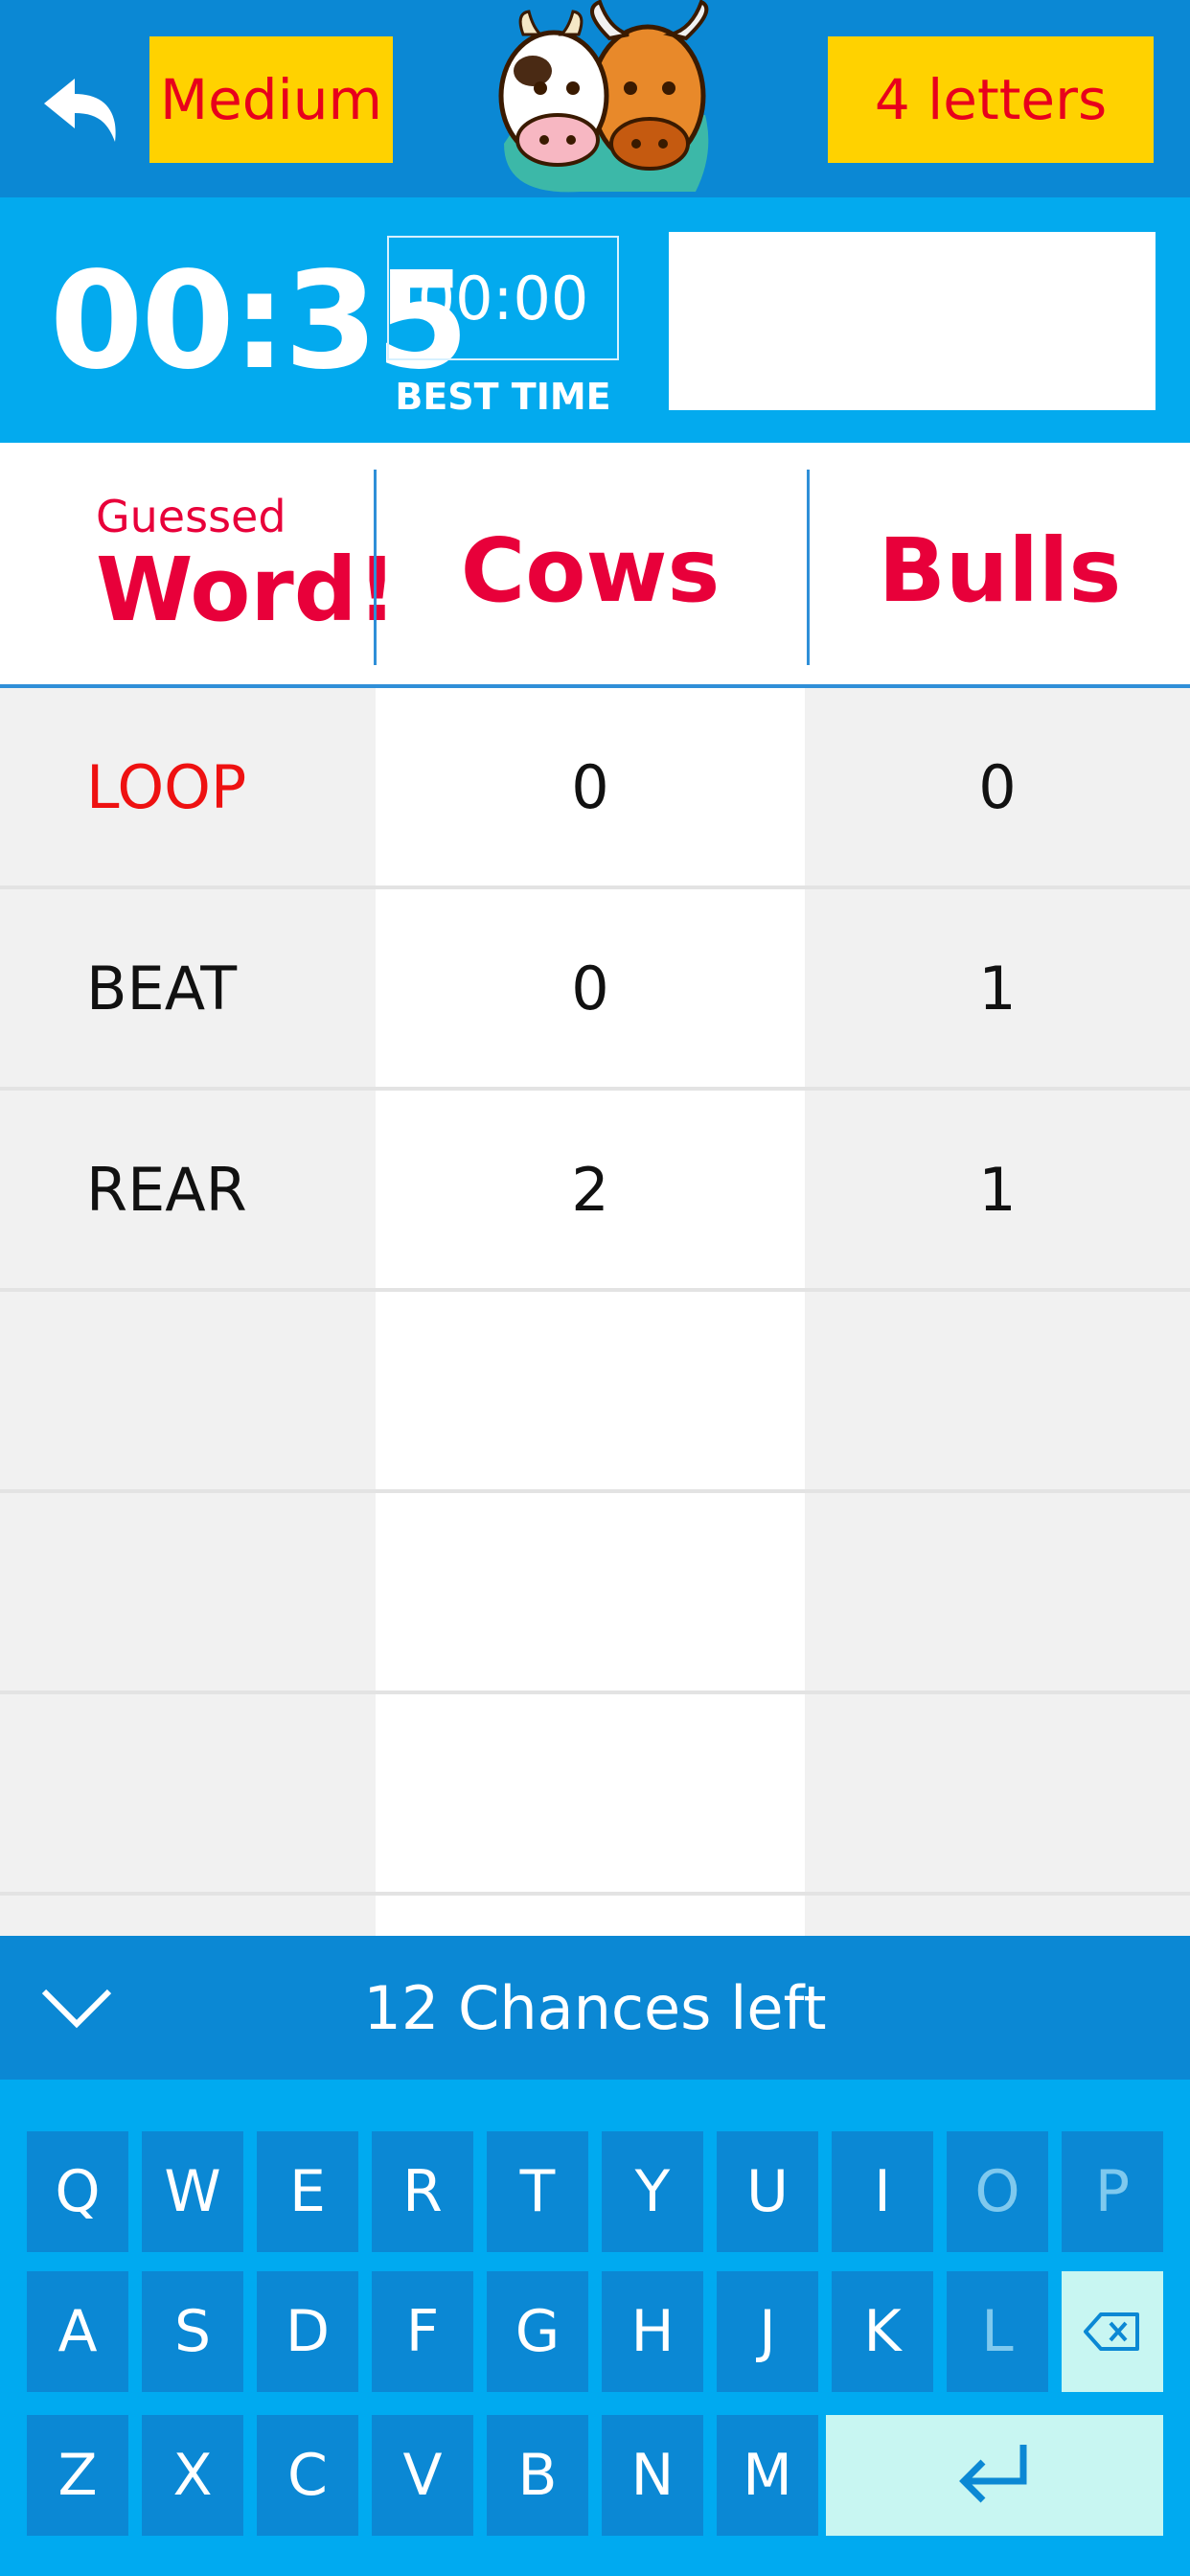  What do you see at coordinates (538, 2475) in the screenshot?
I see `key-b: B` at bounding box center [538, 2475].